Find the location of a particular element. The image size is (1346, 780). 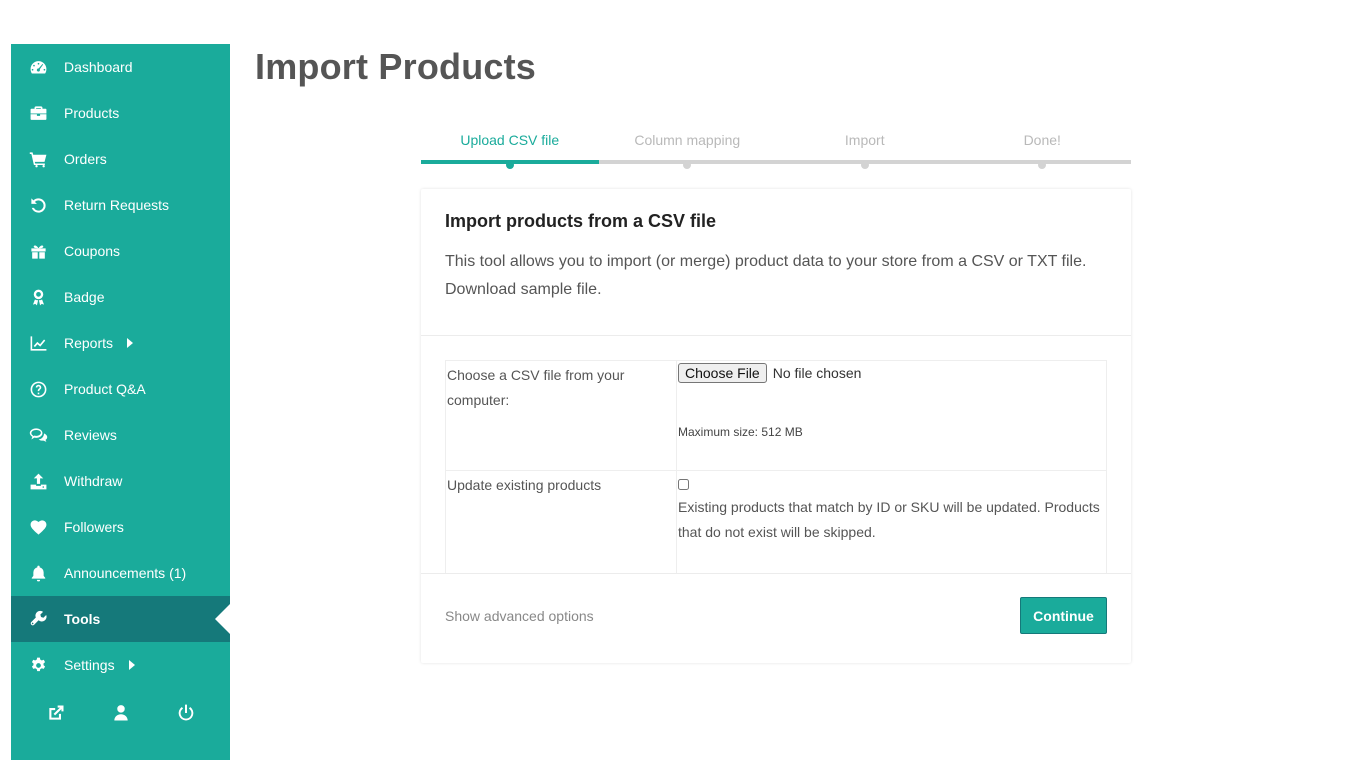

sidebar-item-label: Orders is located at coordinates (85, 159).